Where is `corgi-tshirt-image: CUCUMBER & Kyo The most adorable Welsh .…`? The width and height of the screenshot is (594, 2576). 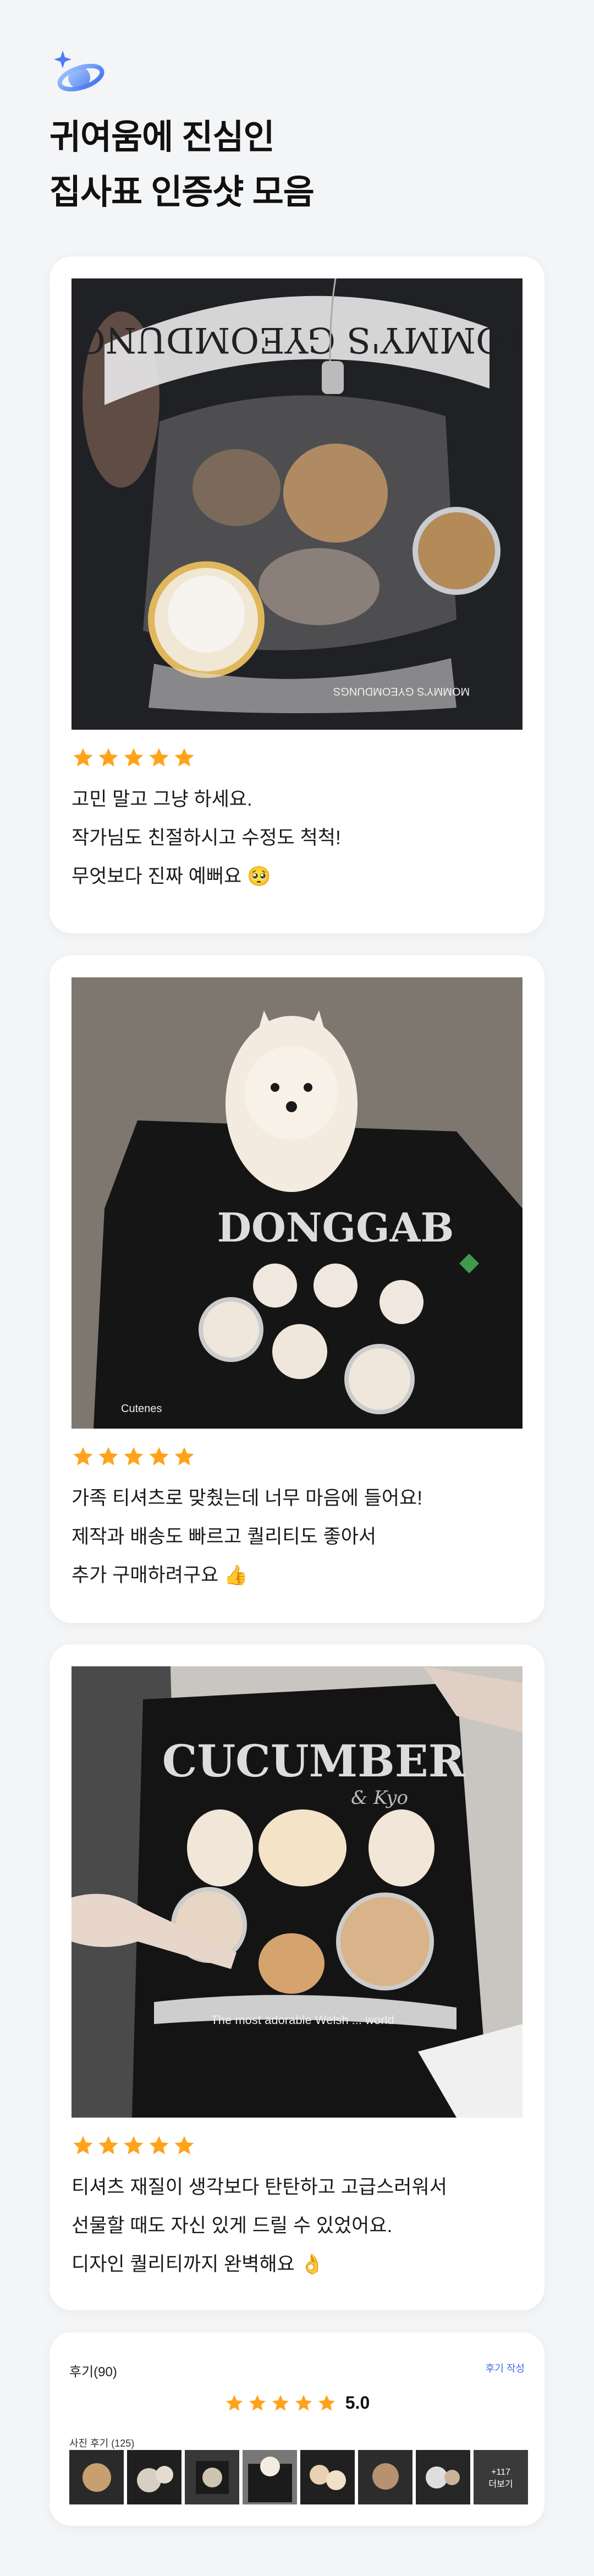 corgi-tshirt-image: CUCUMBER & Kyo The most adorable Welsh .… is located at coordinates (297, 1892).